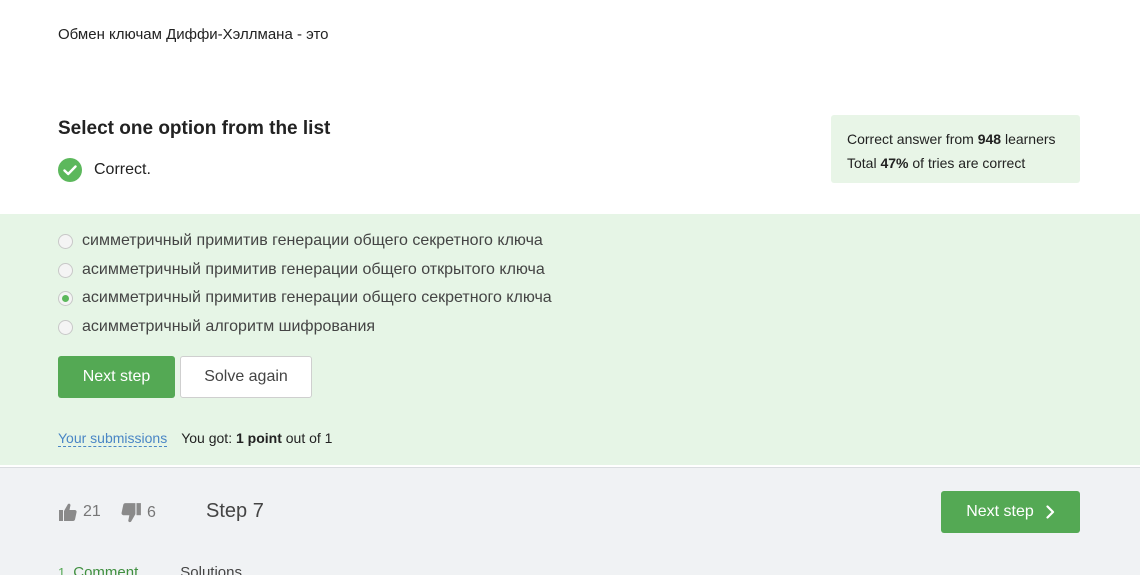 This screenshot has width=1140, height=575. Describe the element at coordinates (229, 326) in the screenshot. I see `option-label: асимметричный алгоритм шифрования` at that location.